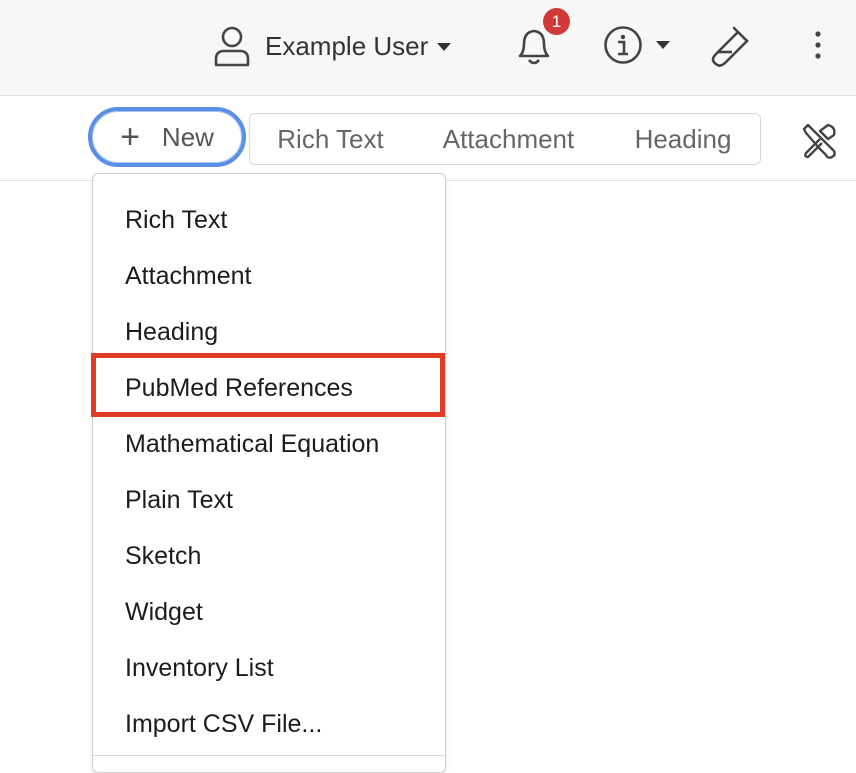 The width and height of the screenshot is (856, 773). I want to click on rich-text-button: Rich Text, so click(330, 139).